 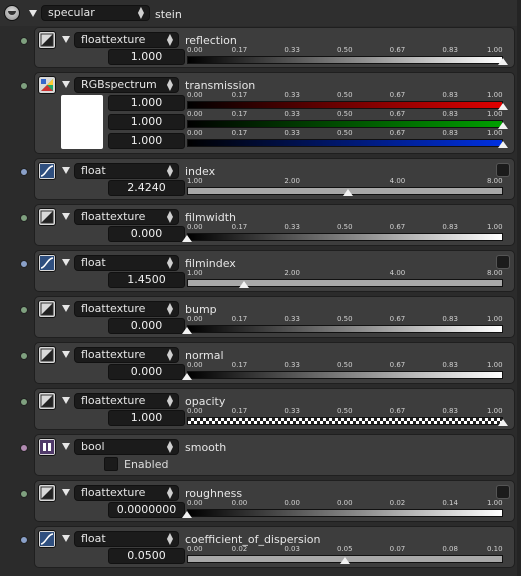 I want to click on value-field: 0.0500, so click(x=146, y=556).